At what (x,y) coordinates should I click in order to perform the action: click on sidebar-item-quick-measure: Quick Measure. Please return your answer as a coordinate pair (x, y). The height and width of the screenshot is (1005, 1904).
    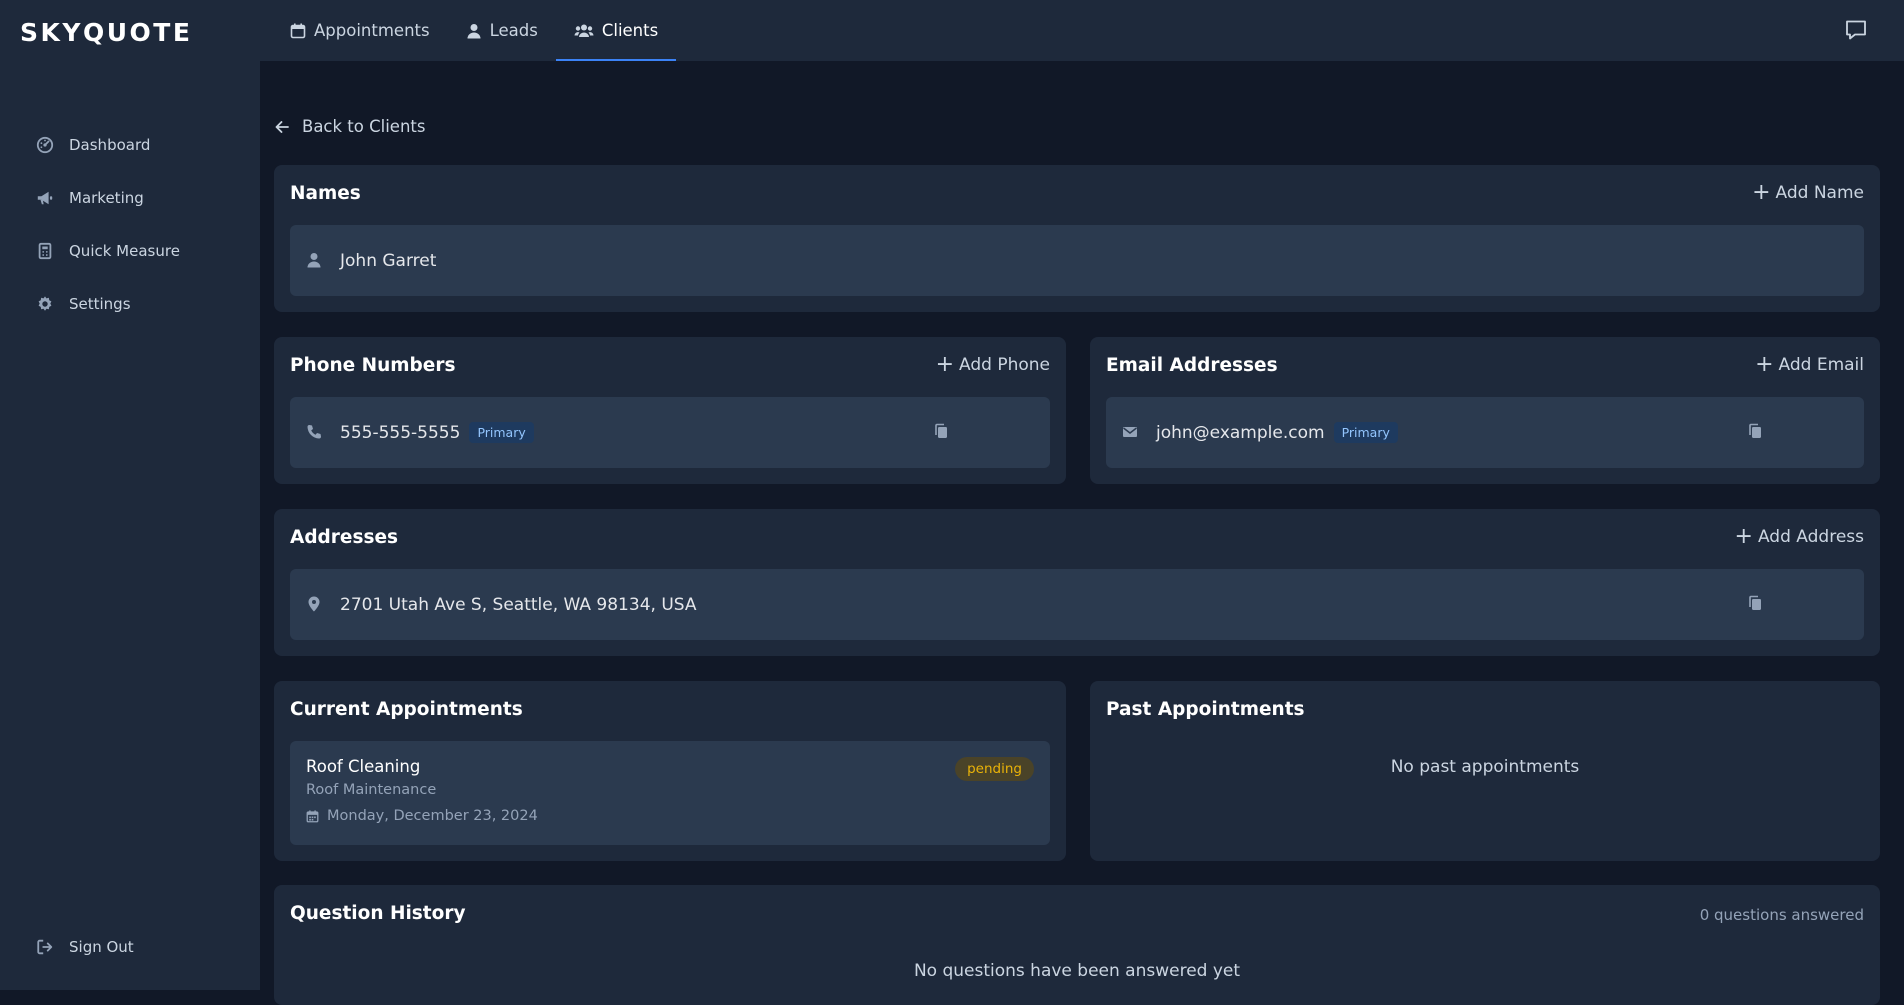
    Looking at the image, I should click on (130, 250).